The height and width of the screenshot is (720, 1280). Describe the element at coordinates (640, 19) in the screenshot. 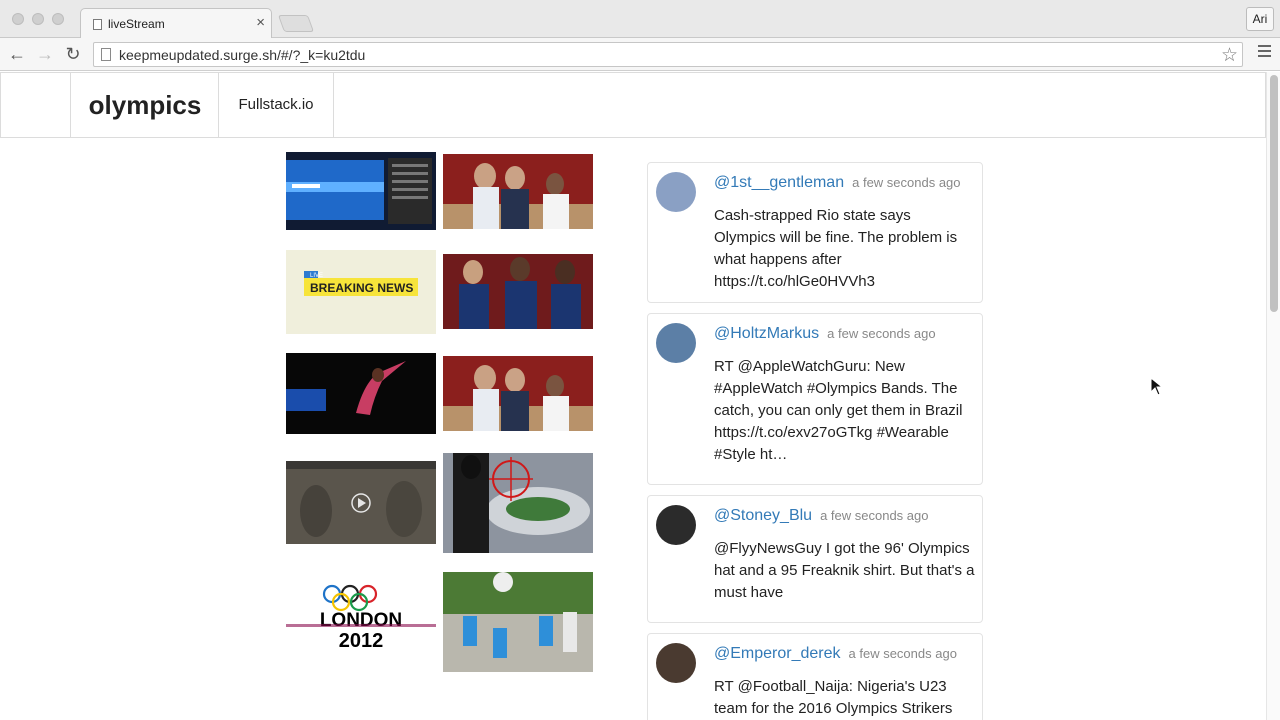

I see `browser-tab-strip: liveStream × Ari` at that location.